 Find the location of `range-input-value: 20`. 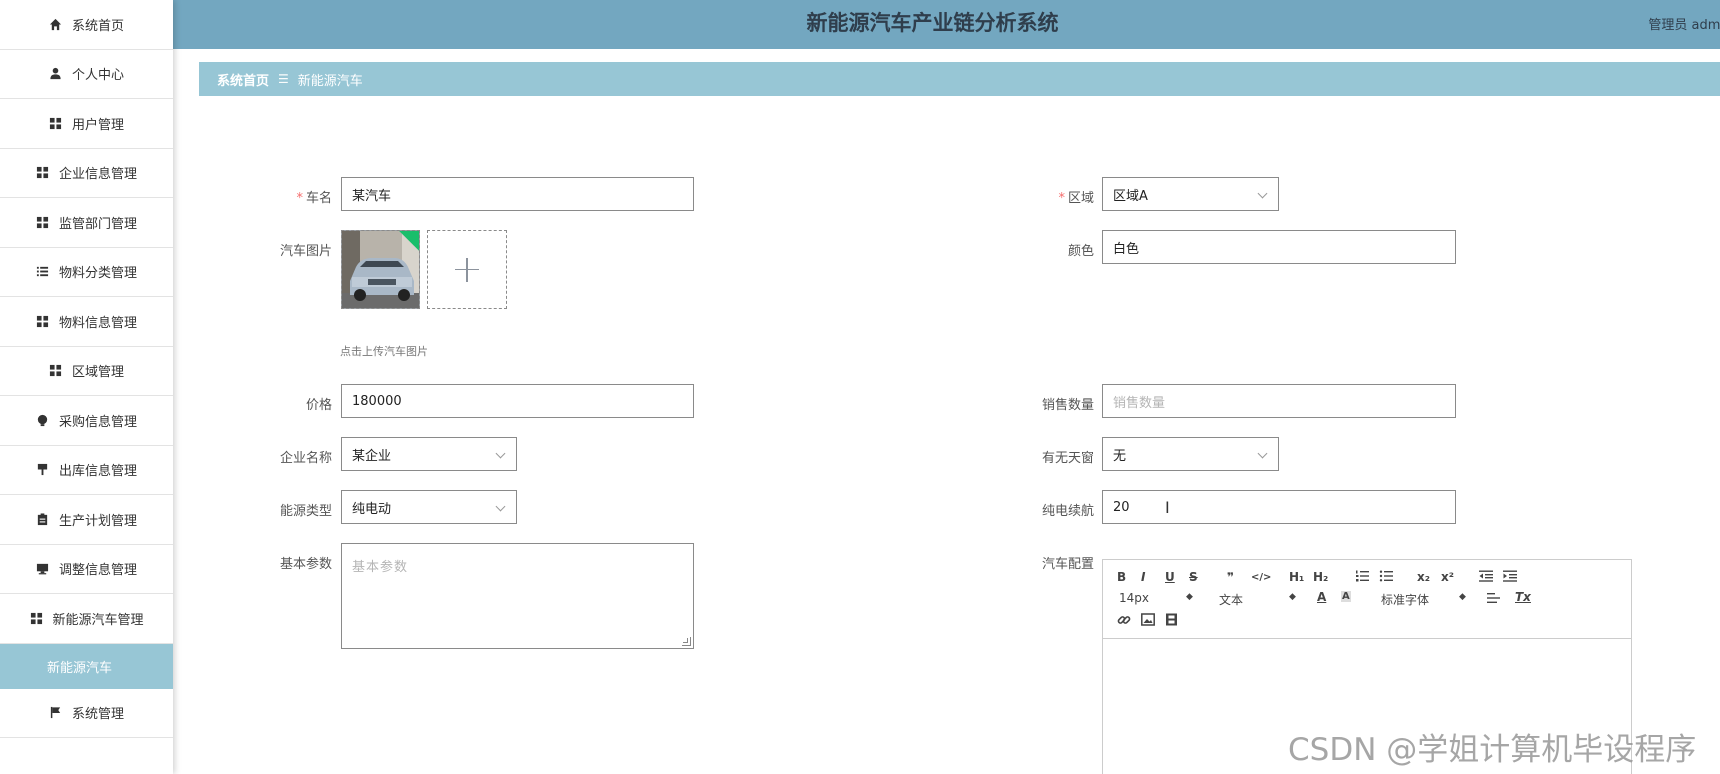

range-input-value: 20 is located at coordinates (1121, 507).